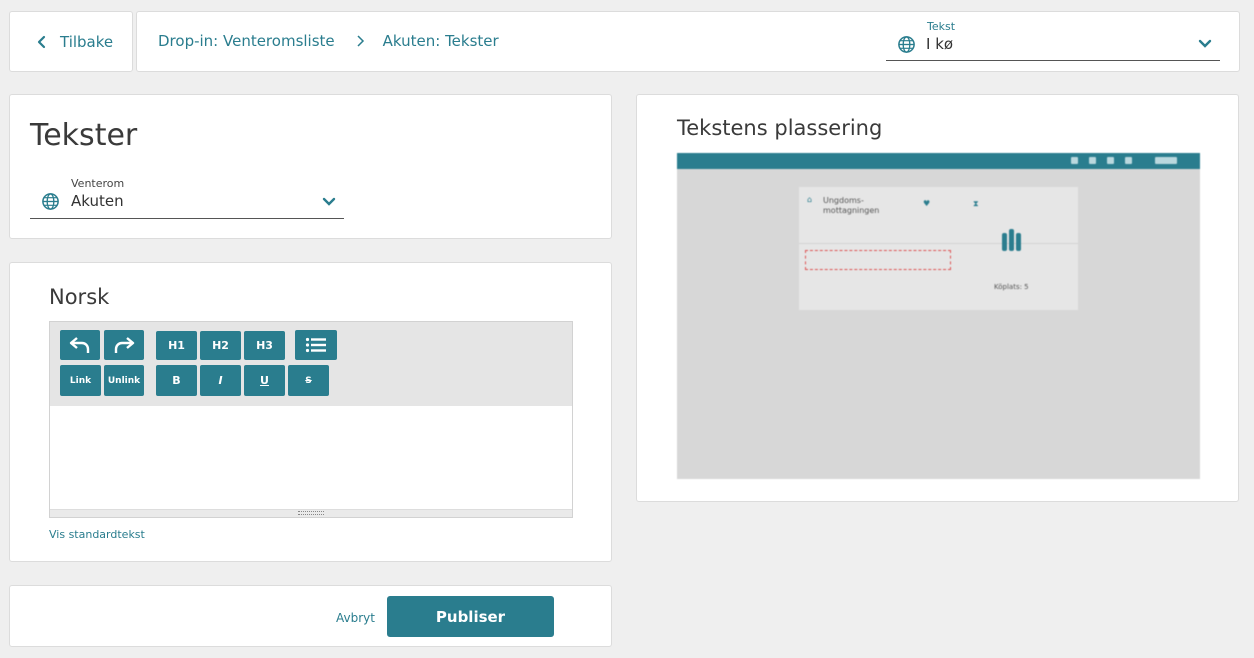 This screenshot has height=658, width=1254. I want to click on preview-hourglass-icon: ⧗, so click(976, 203).